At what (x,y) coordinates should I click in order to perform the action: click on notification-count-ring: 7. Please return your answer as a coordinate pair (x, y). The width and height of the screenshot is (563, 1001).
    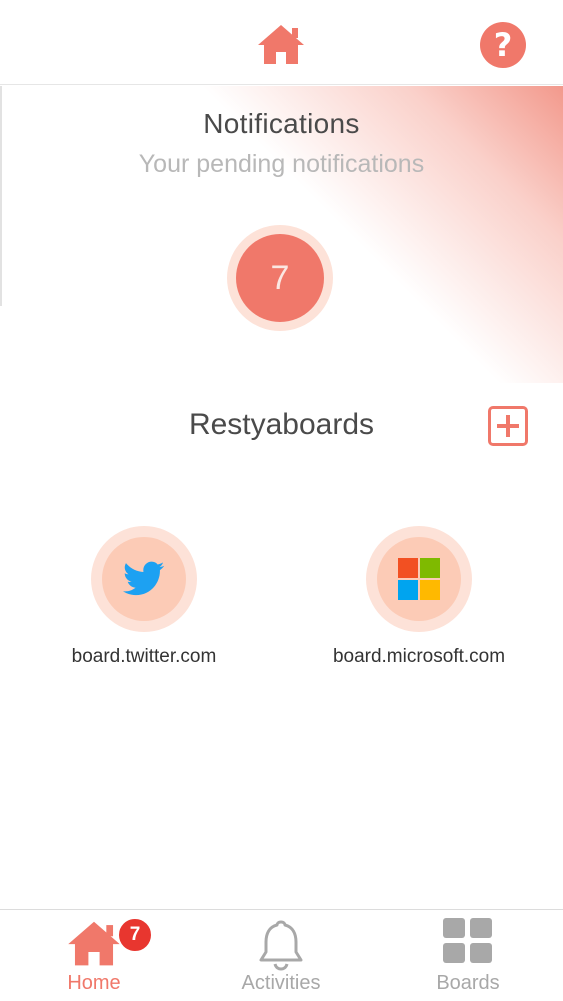
    Looking at the image, I should click on (280, 278).